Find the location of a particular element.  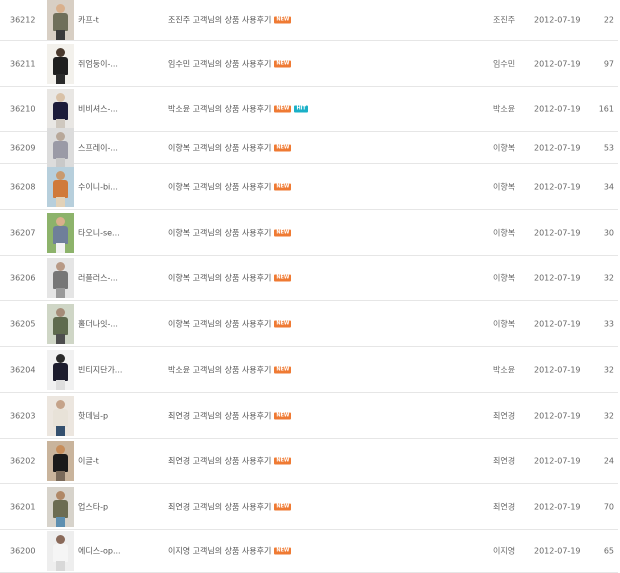

view-count: 24 is located at coordinates (608, 461).